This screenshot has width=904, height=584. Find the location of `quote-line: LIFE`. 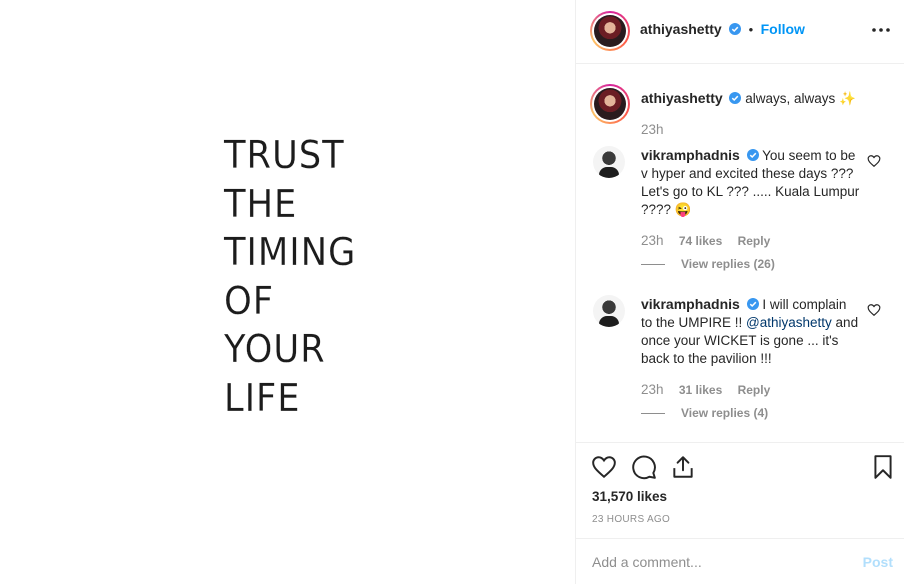

quote-line: LIFE is located at coordinates (262, 397).